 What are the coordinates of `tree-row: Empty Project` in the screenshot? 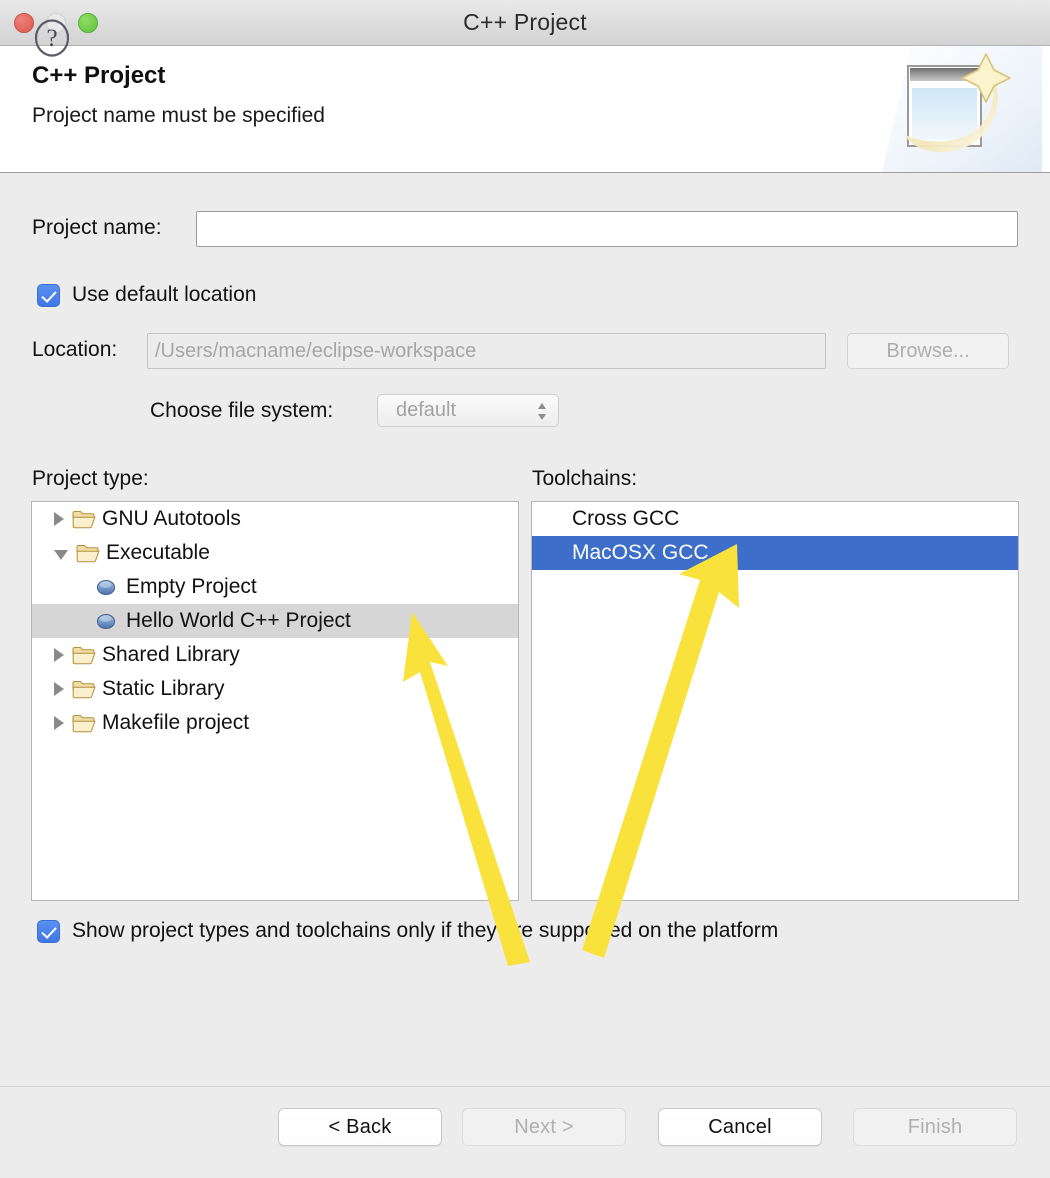 It's located at (275, 587).